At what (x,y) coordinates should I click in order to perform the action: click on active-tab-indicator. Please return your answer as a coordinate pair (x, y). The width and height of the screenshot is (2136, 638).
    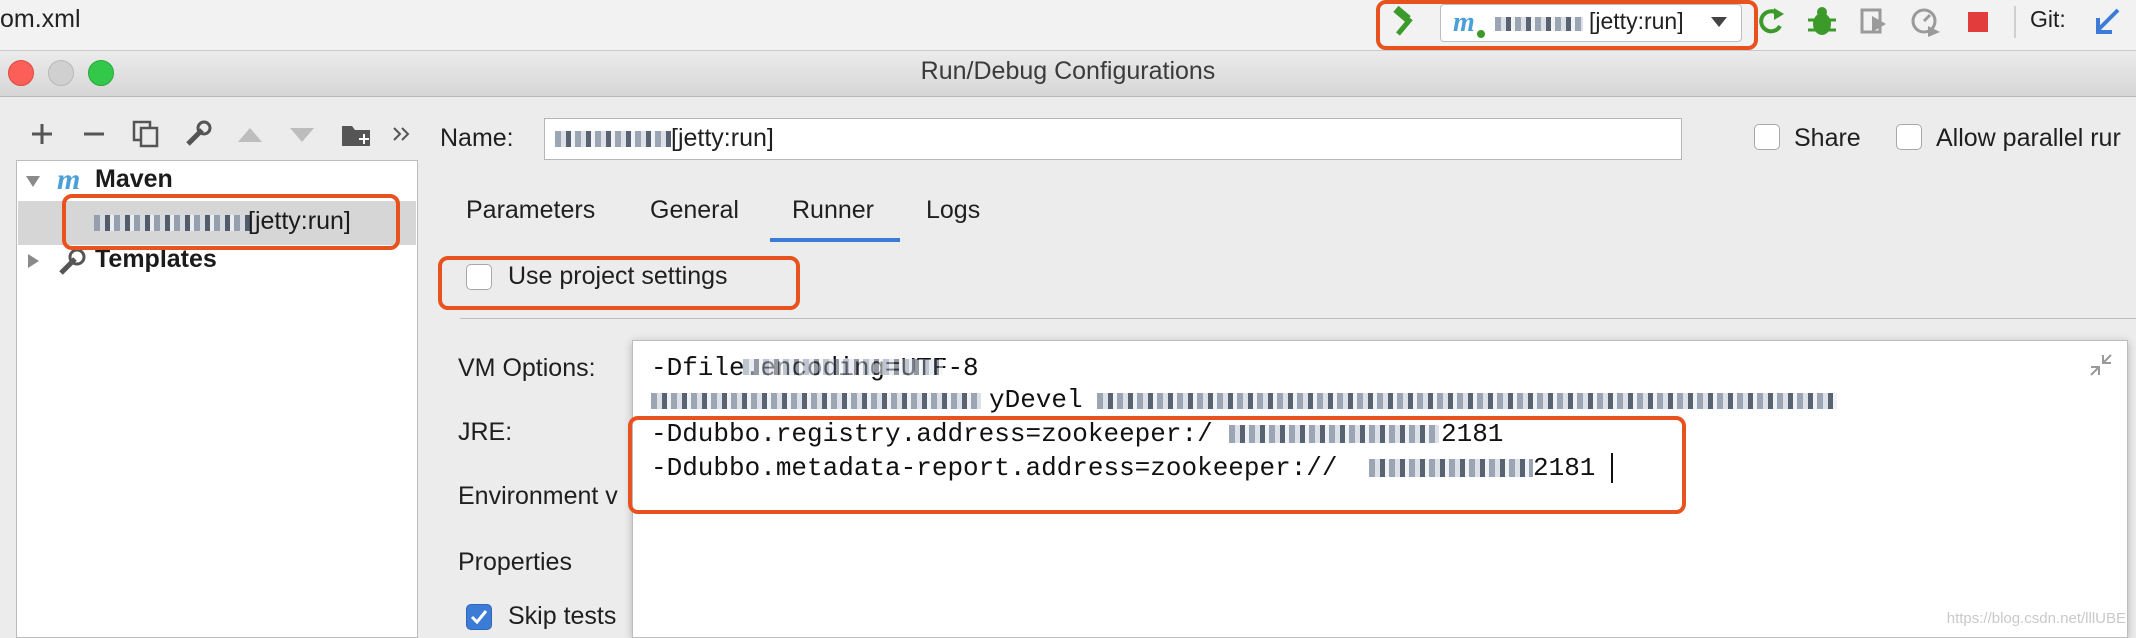
    Looking at the image, I should click on (835, 240).